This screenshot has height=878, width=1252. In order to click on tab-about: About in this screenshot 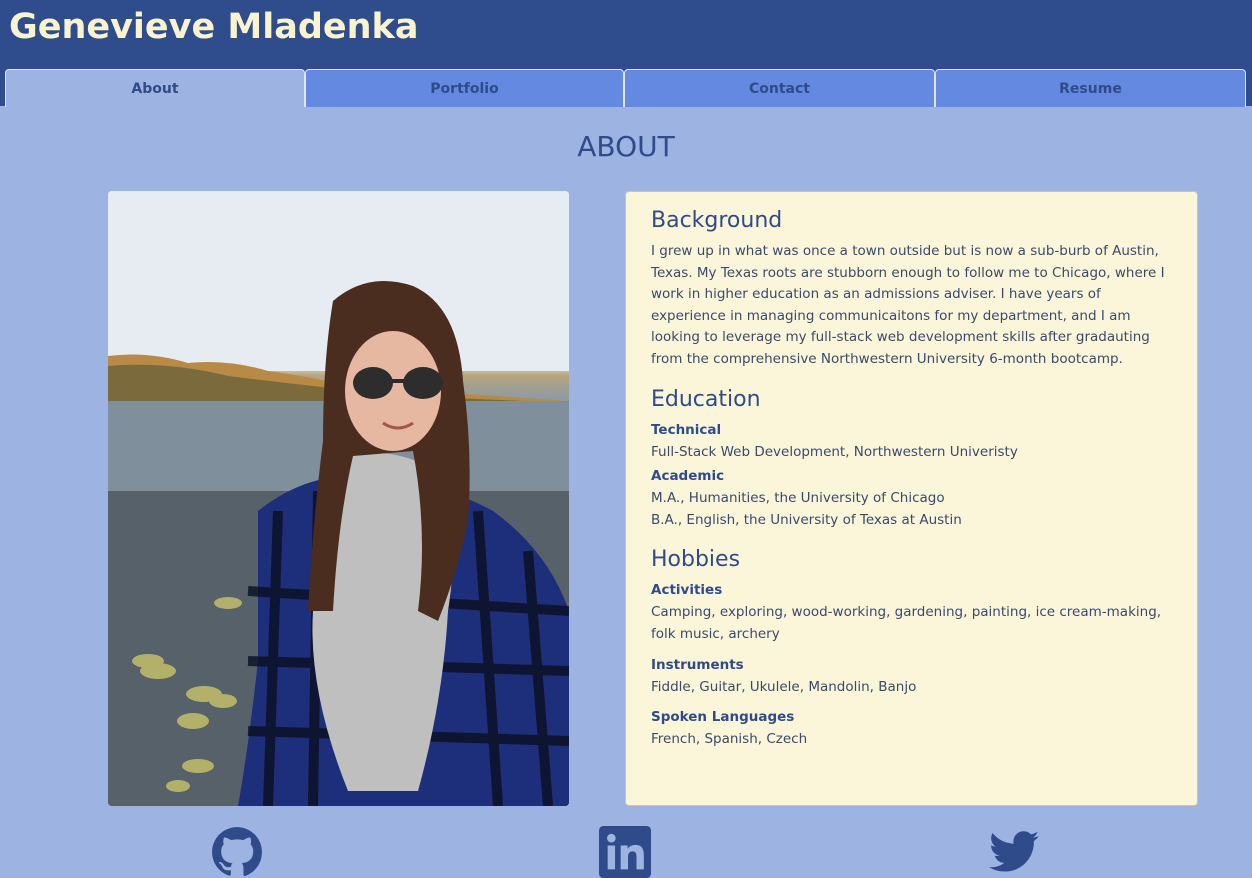, I will do `click(155, 88)`.